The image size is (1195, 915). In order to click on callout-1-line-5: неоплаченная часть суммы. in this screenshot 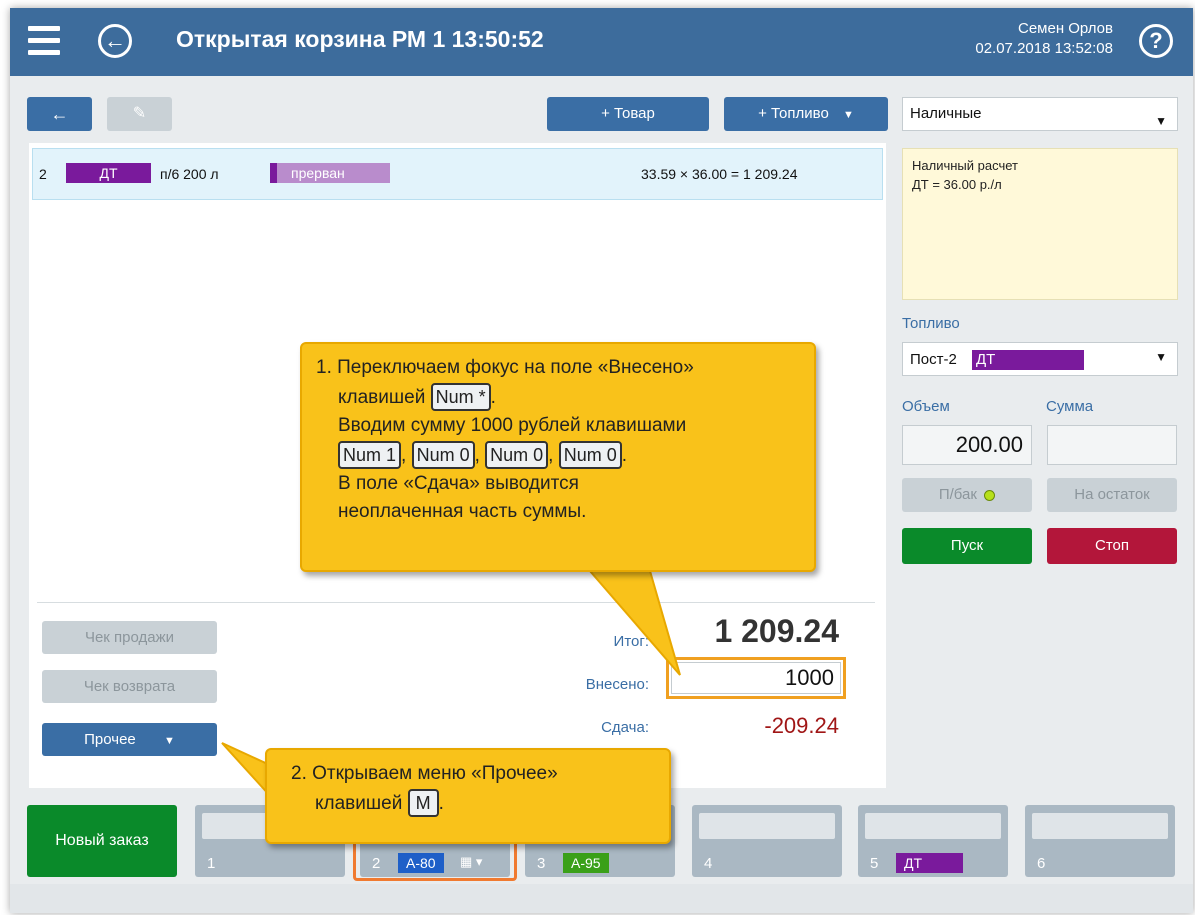, I will do `click(462, 511)`.